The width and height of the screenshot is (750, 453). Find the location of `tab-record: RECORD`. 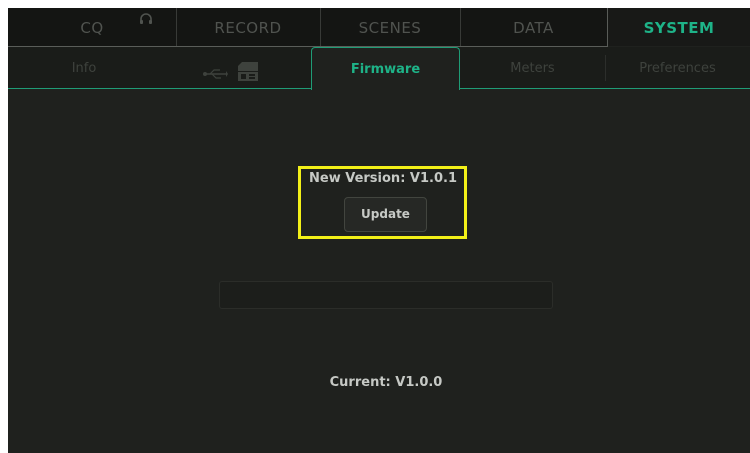

tab-record: RECORD is located at coordinates (248, 27).